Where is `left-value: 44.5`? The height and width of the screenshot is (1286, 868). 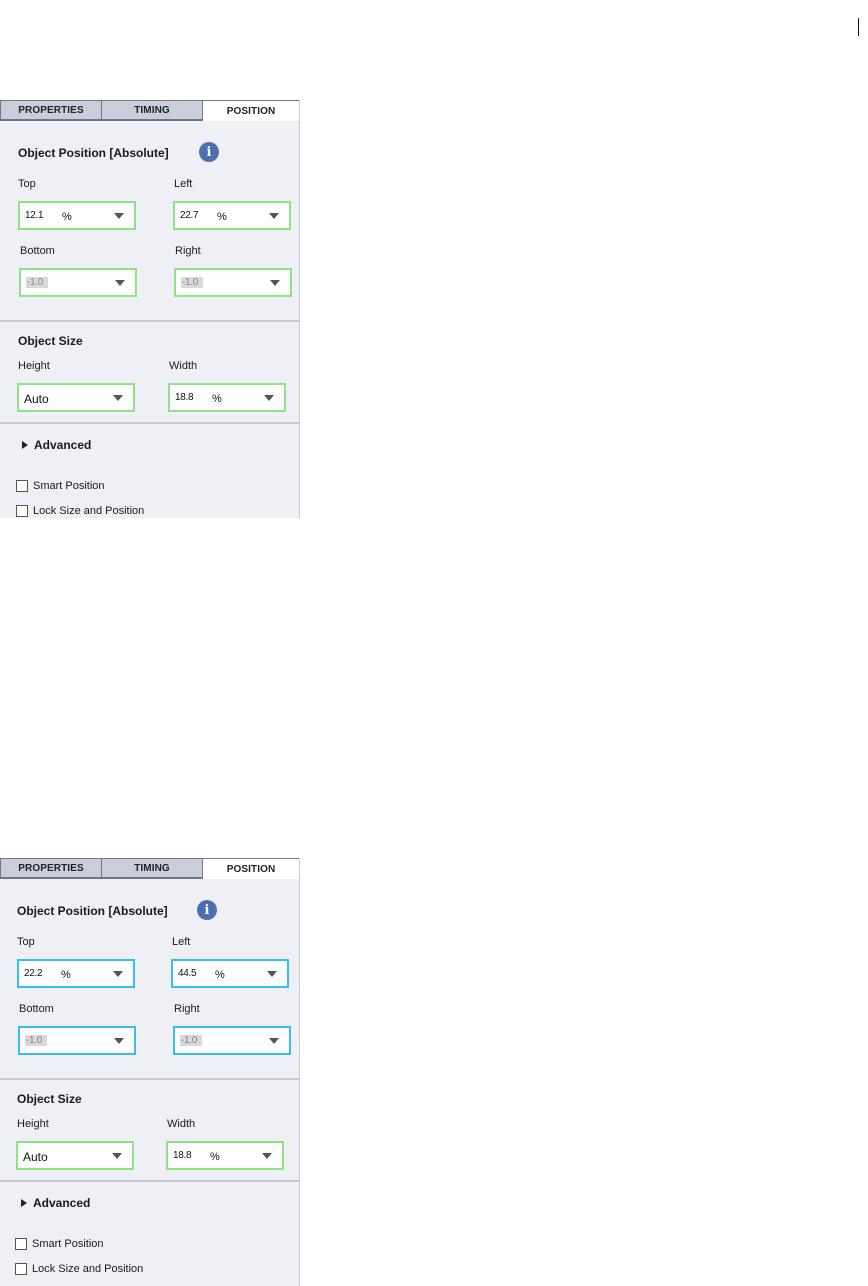 left-value: 44.5 is located at coordinates (187, 973).